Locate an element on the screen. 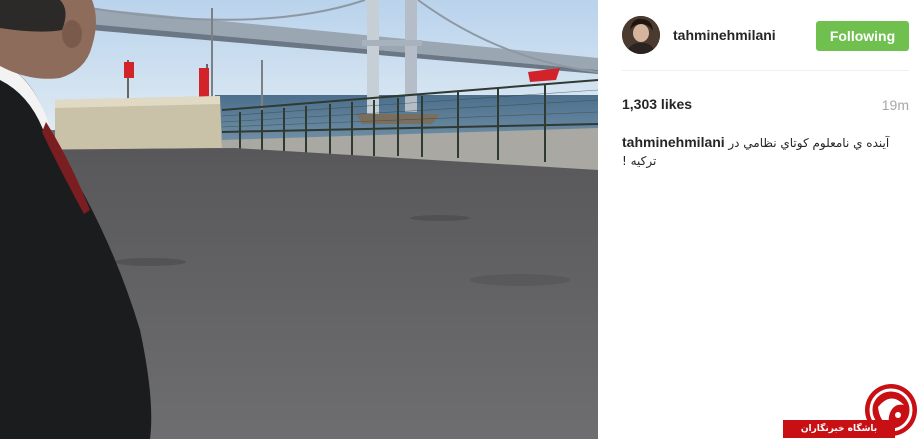 The image size is (919, 442). likes-count: 1,303 likes is located at coordinates (657, 104).